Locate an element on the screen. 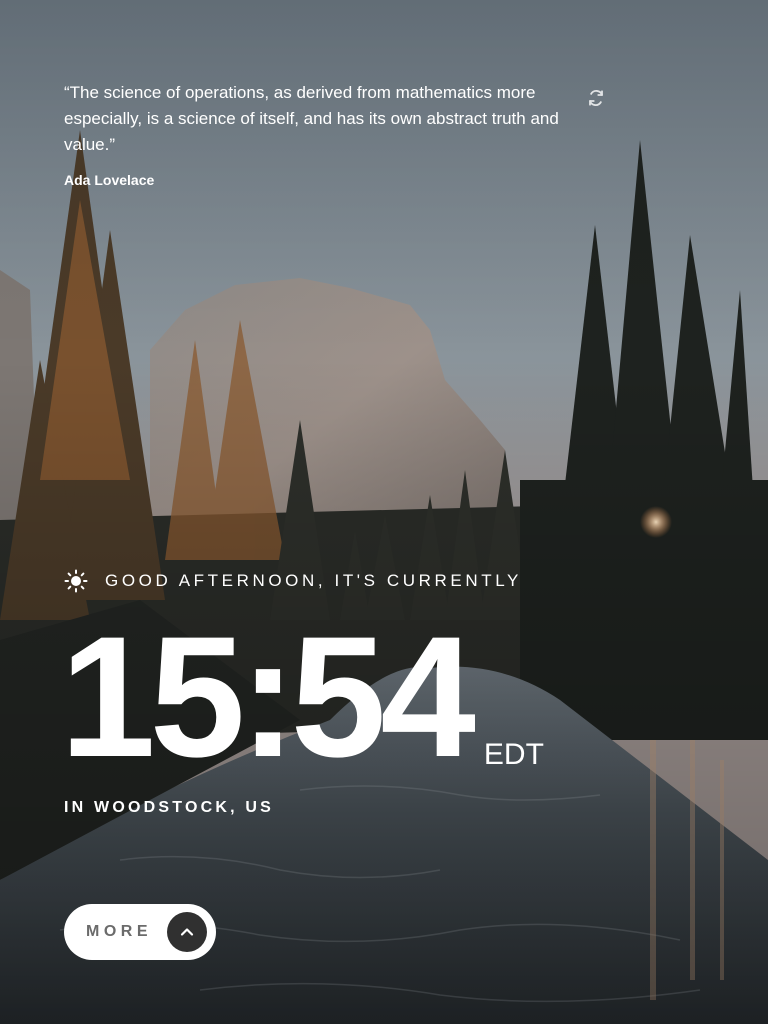 The height and width of the screenshot is (1024, 768). refresh-icon is located at coordinates (596, 98).